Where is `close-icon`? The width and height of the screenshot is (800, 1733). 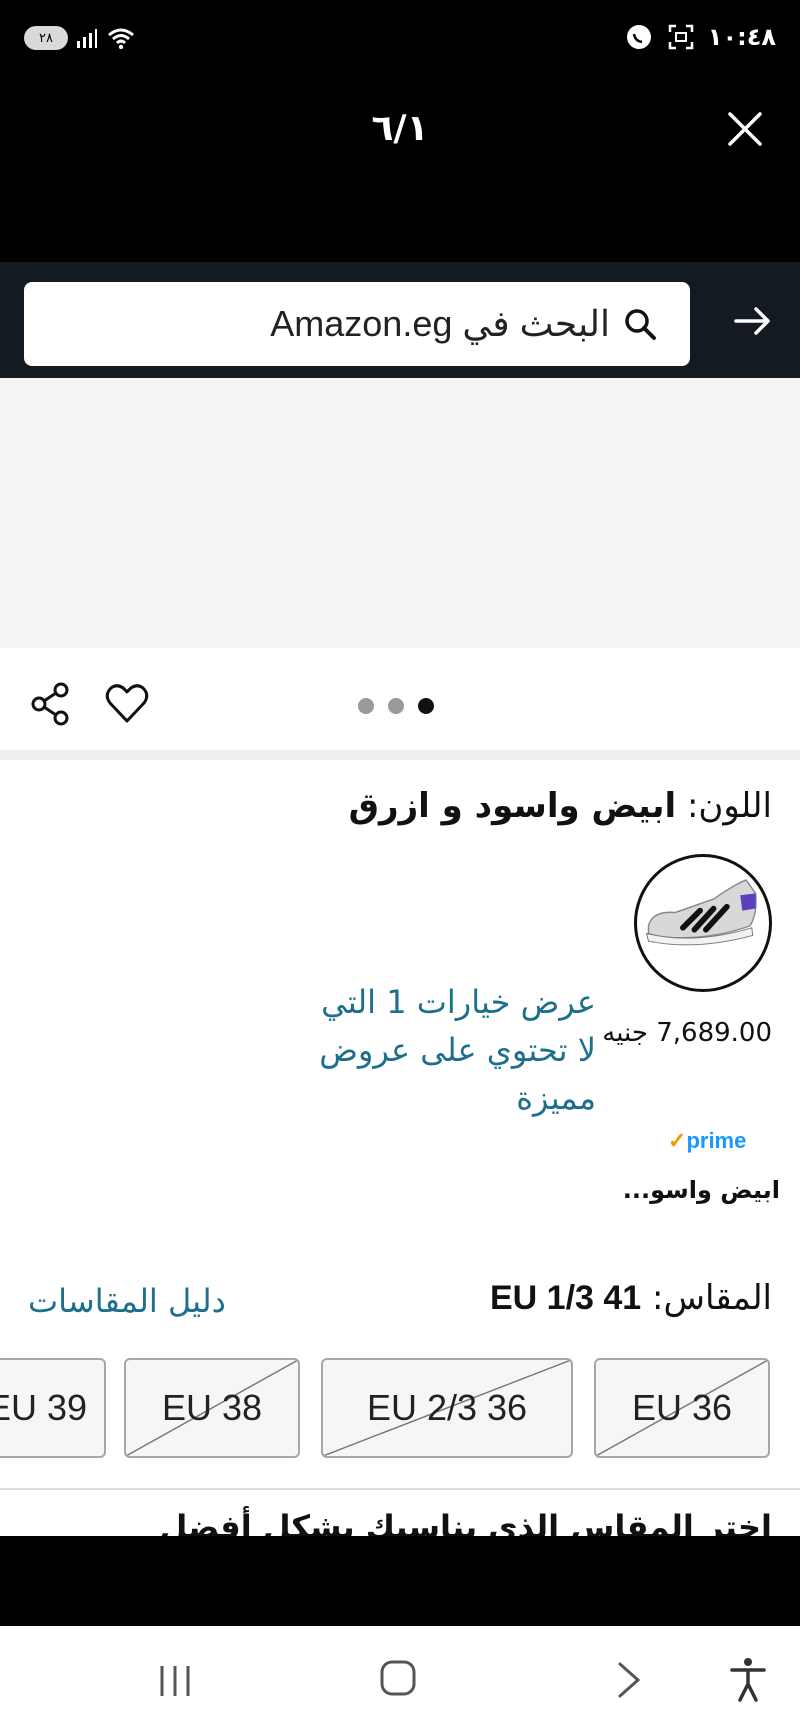 close-icon is located at coordinates (745, 129).